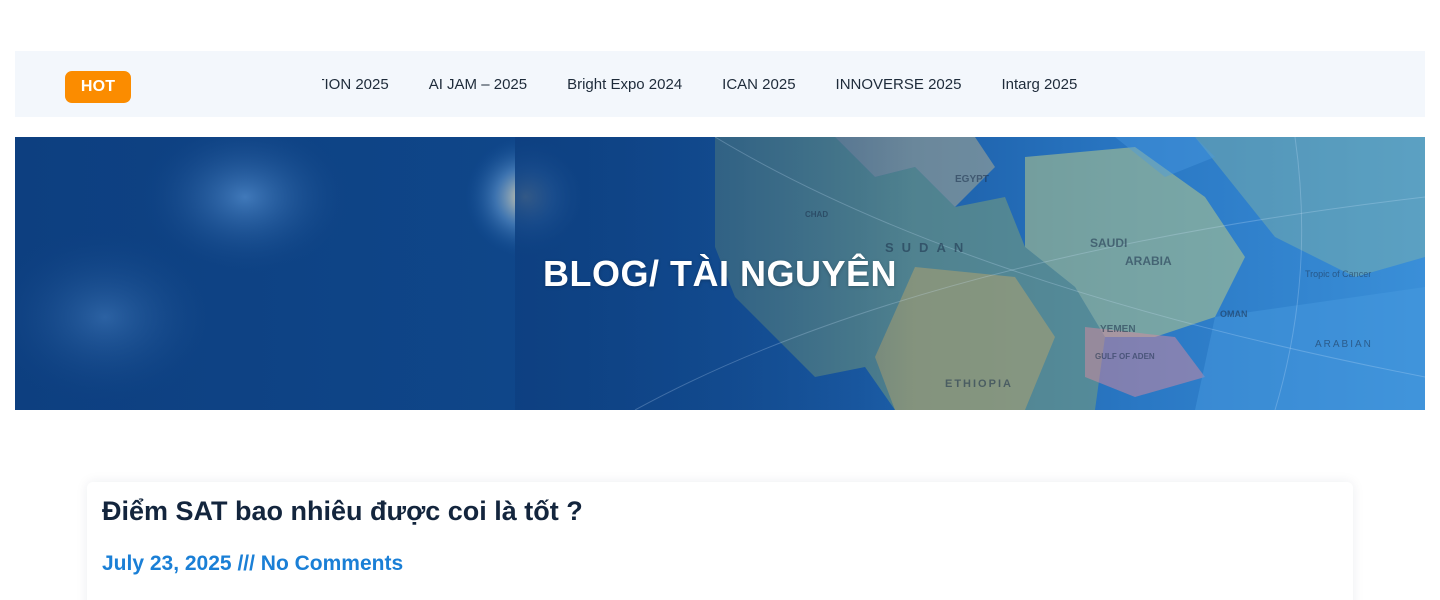  What do you see at coordinates (758, 84) in the screenshot?
I see `ticker-item: ICAN 2025` at bounding box center [758, 84].